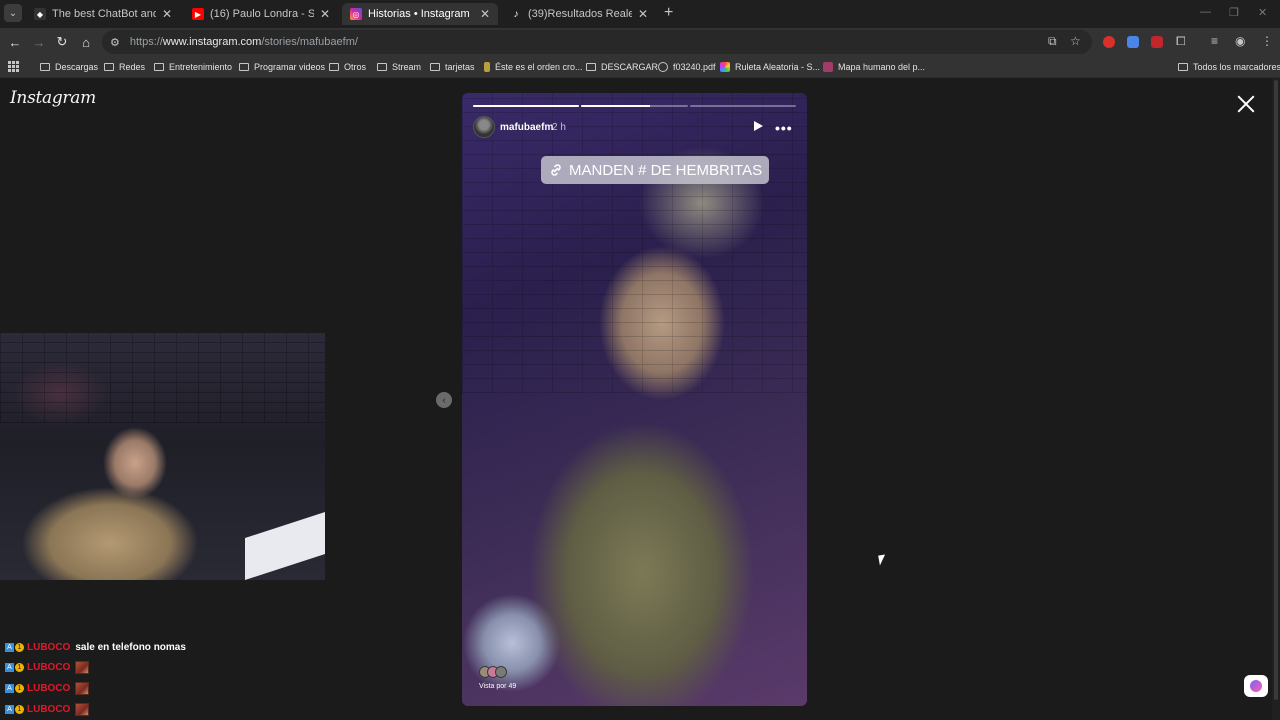 Image resolution: width=1280 pixels, height=720 pixels. What do you see at coordinates (1240, 41) in the screenshot?
I see `profile-avatar-icon: ◉` at bounding box center [1240, 41].